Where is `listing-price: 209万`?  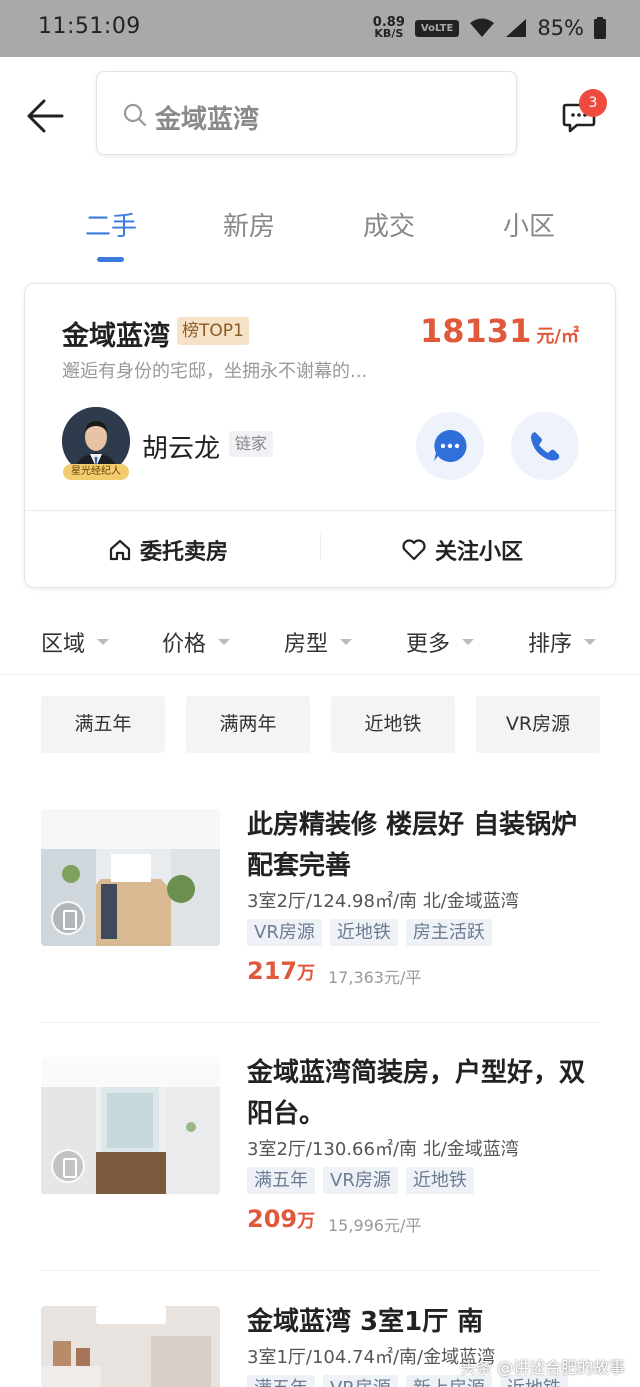
listing-price: 209万 is located at coordinates (281, 1219).